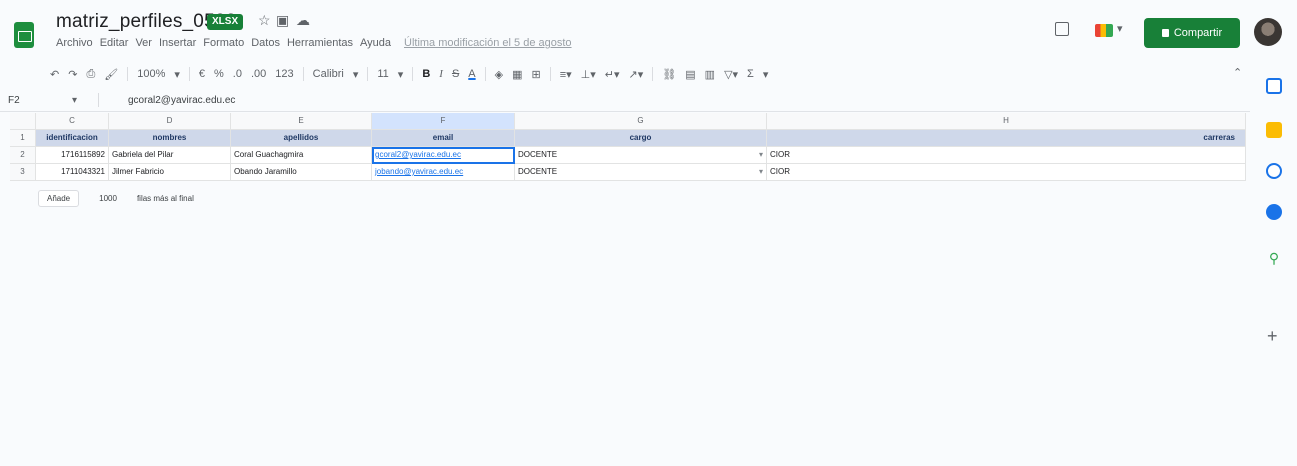 The width and height of the screenshot is (1297, 466). What do you see at coordinates (108, 198) in the screenshot?
I see `add-rows-count-input: 1000` at bounding box center [108, 198].